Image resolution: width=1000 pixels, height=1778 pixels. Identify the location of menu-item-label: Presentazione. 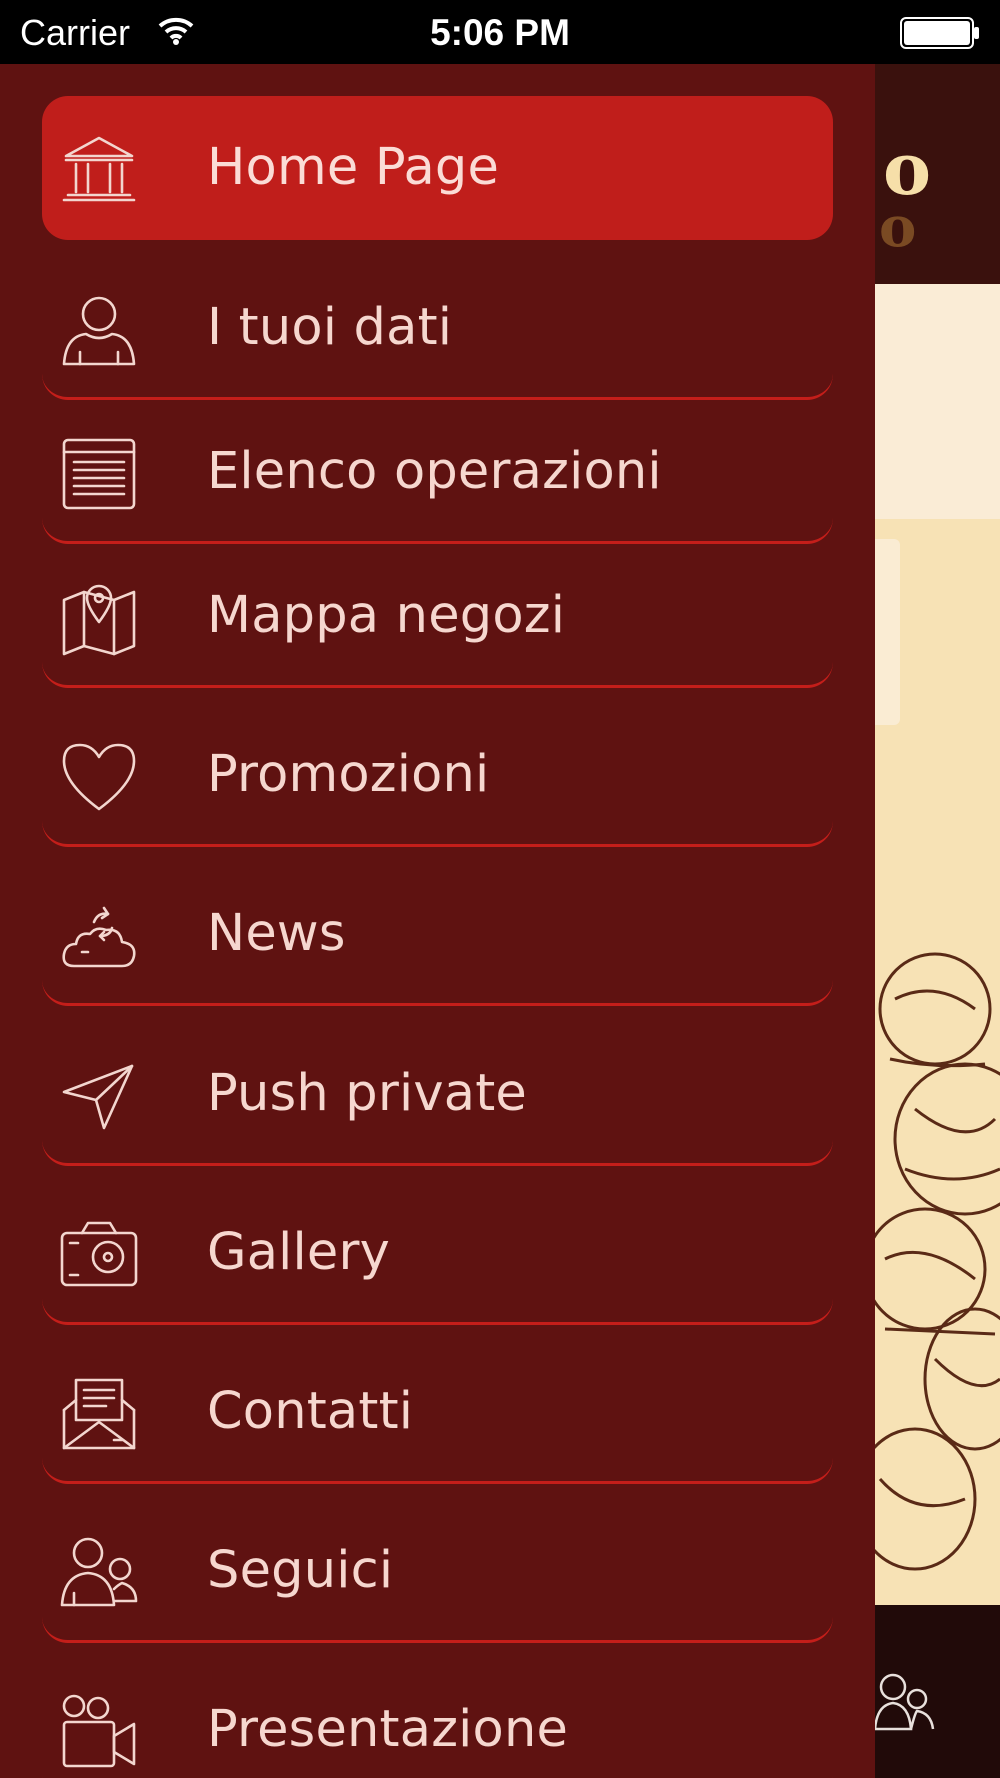
(388, 1729).